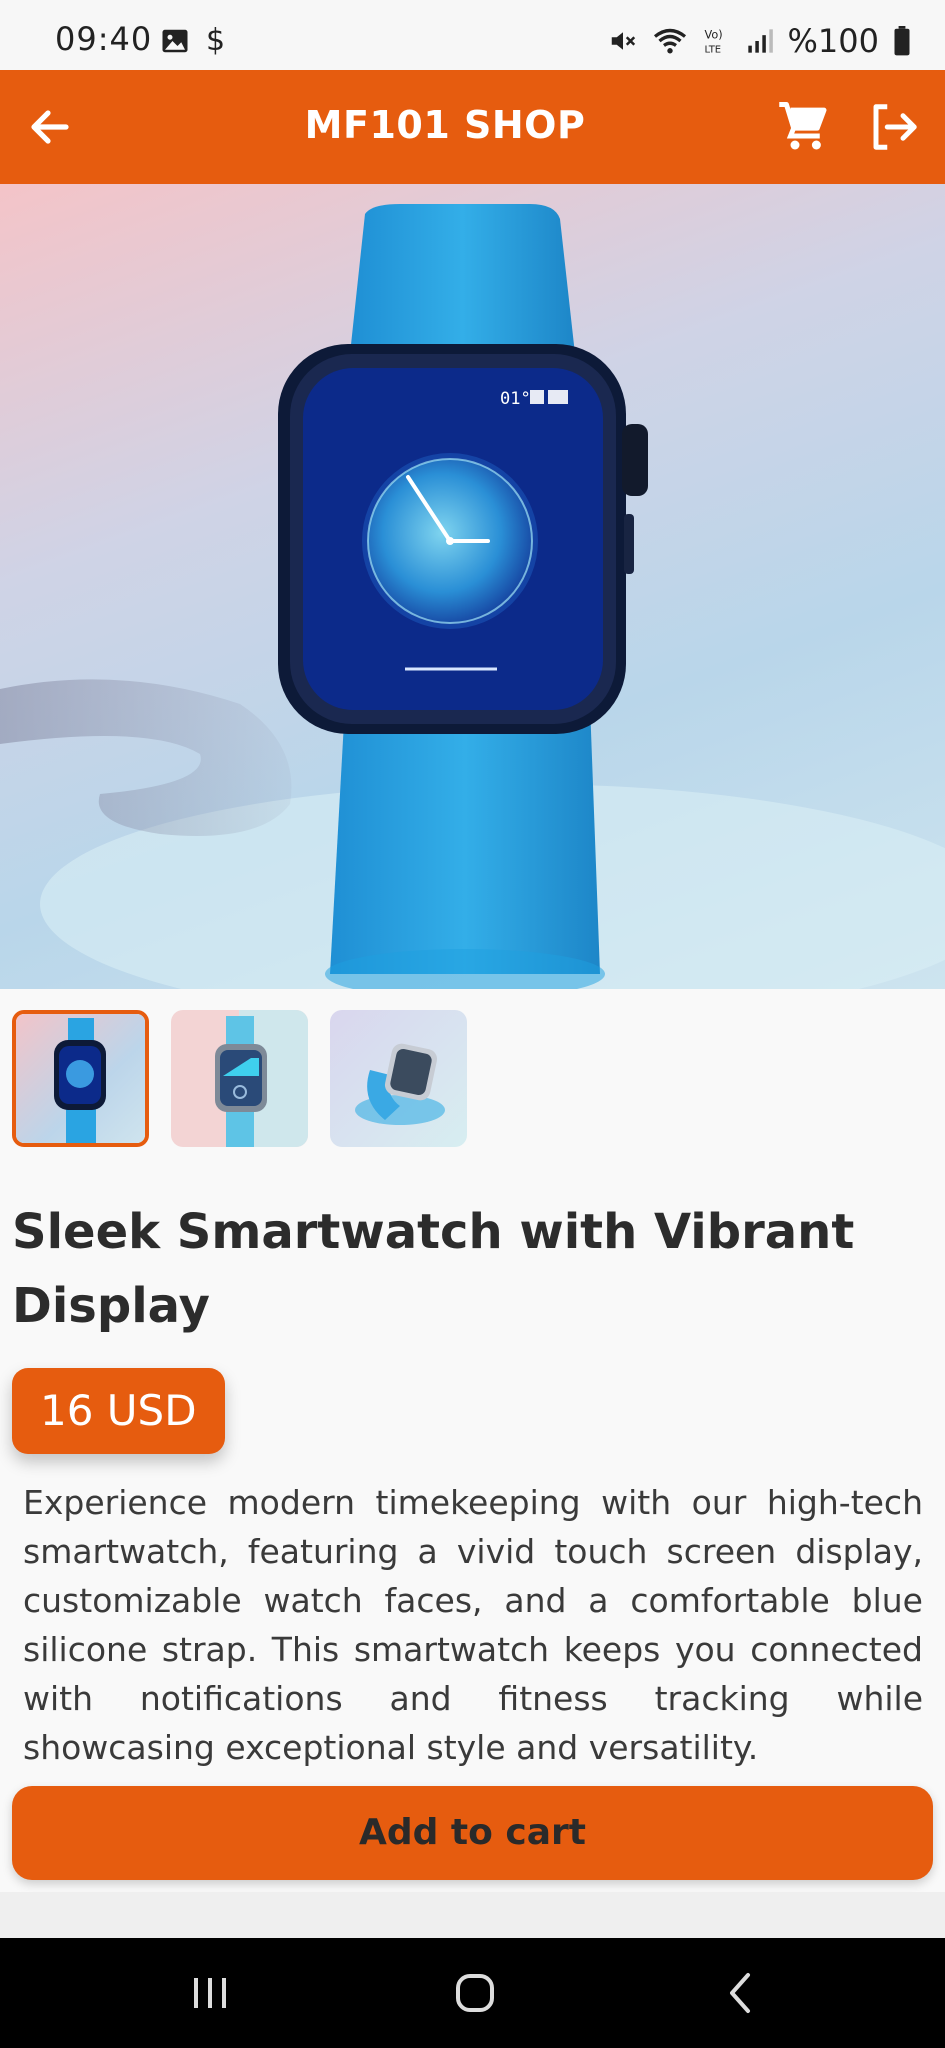 This screenshot has height=2048, width=945. Describe the element at coordinates (760, 41) in the screenshot. I see `signal-icon` at that location.